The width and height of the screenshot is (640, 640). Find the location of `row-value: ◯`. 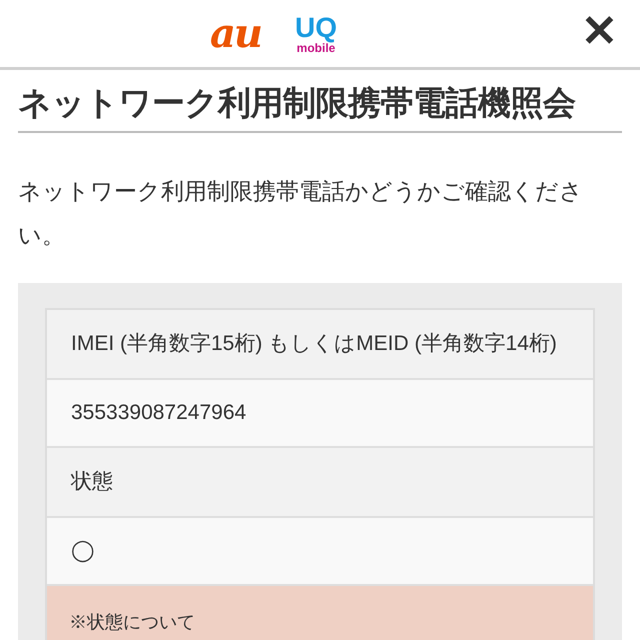

row-value: ◯ is located at coordinates (320, 552).